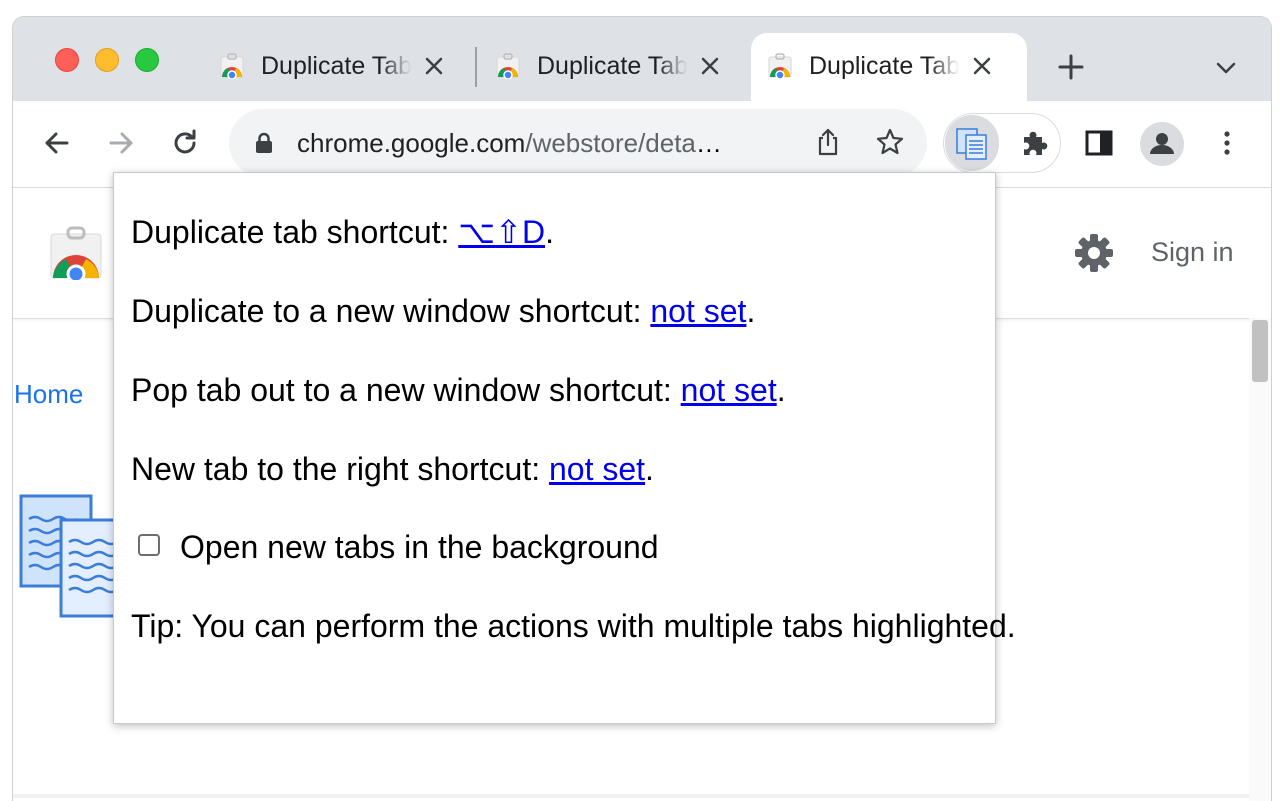 The height and width of the screenshot is (801, 1280). I want to click on tab-3-active: Duplicate Tab, so click(889, 67).